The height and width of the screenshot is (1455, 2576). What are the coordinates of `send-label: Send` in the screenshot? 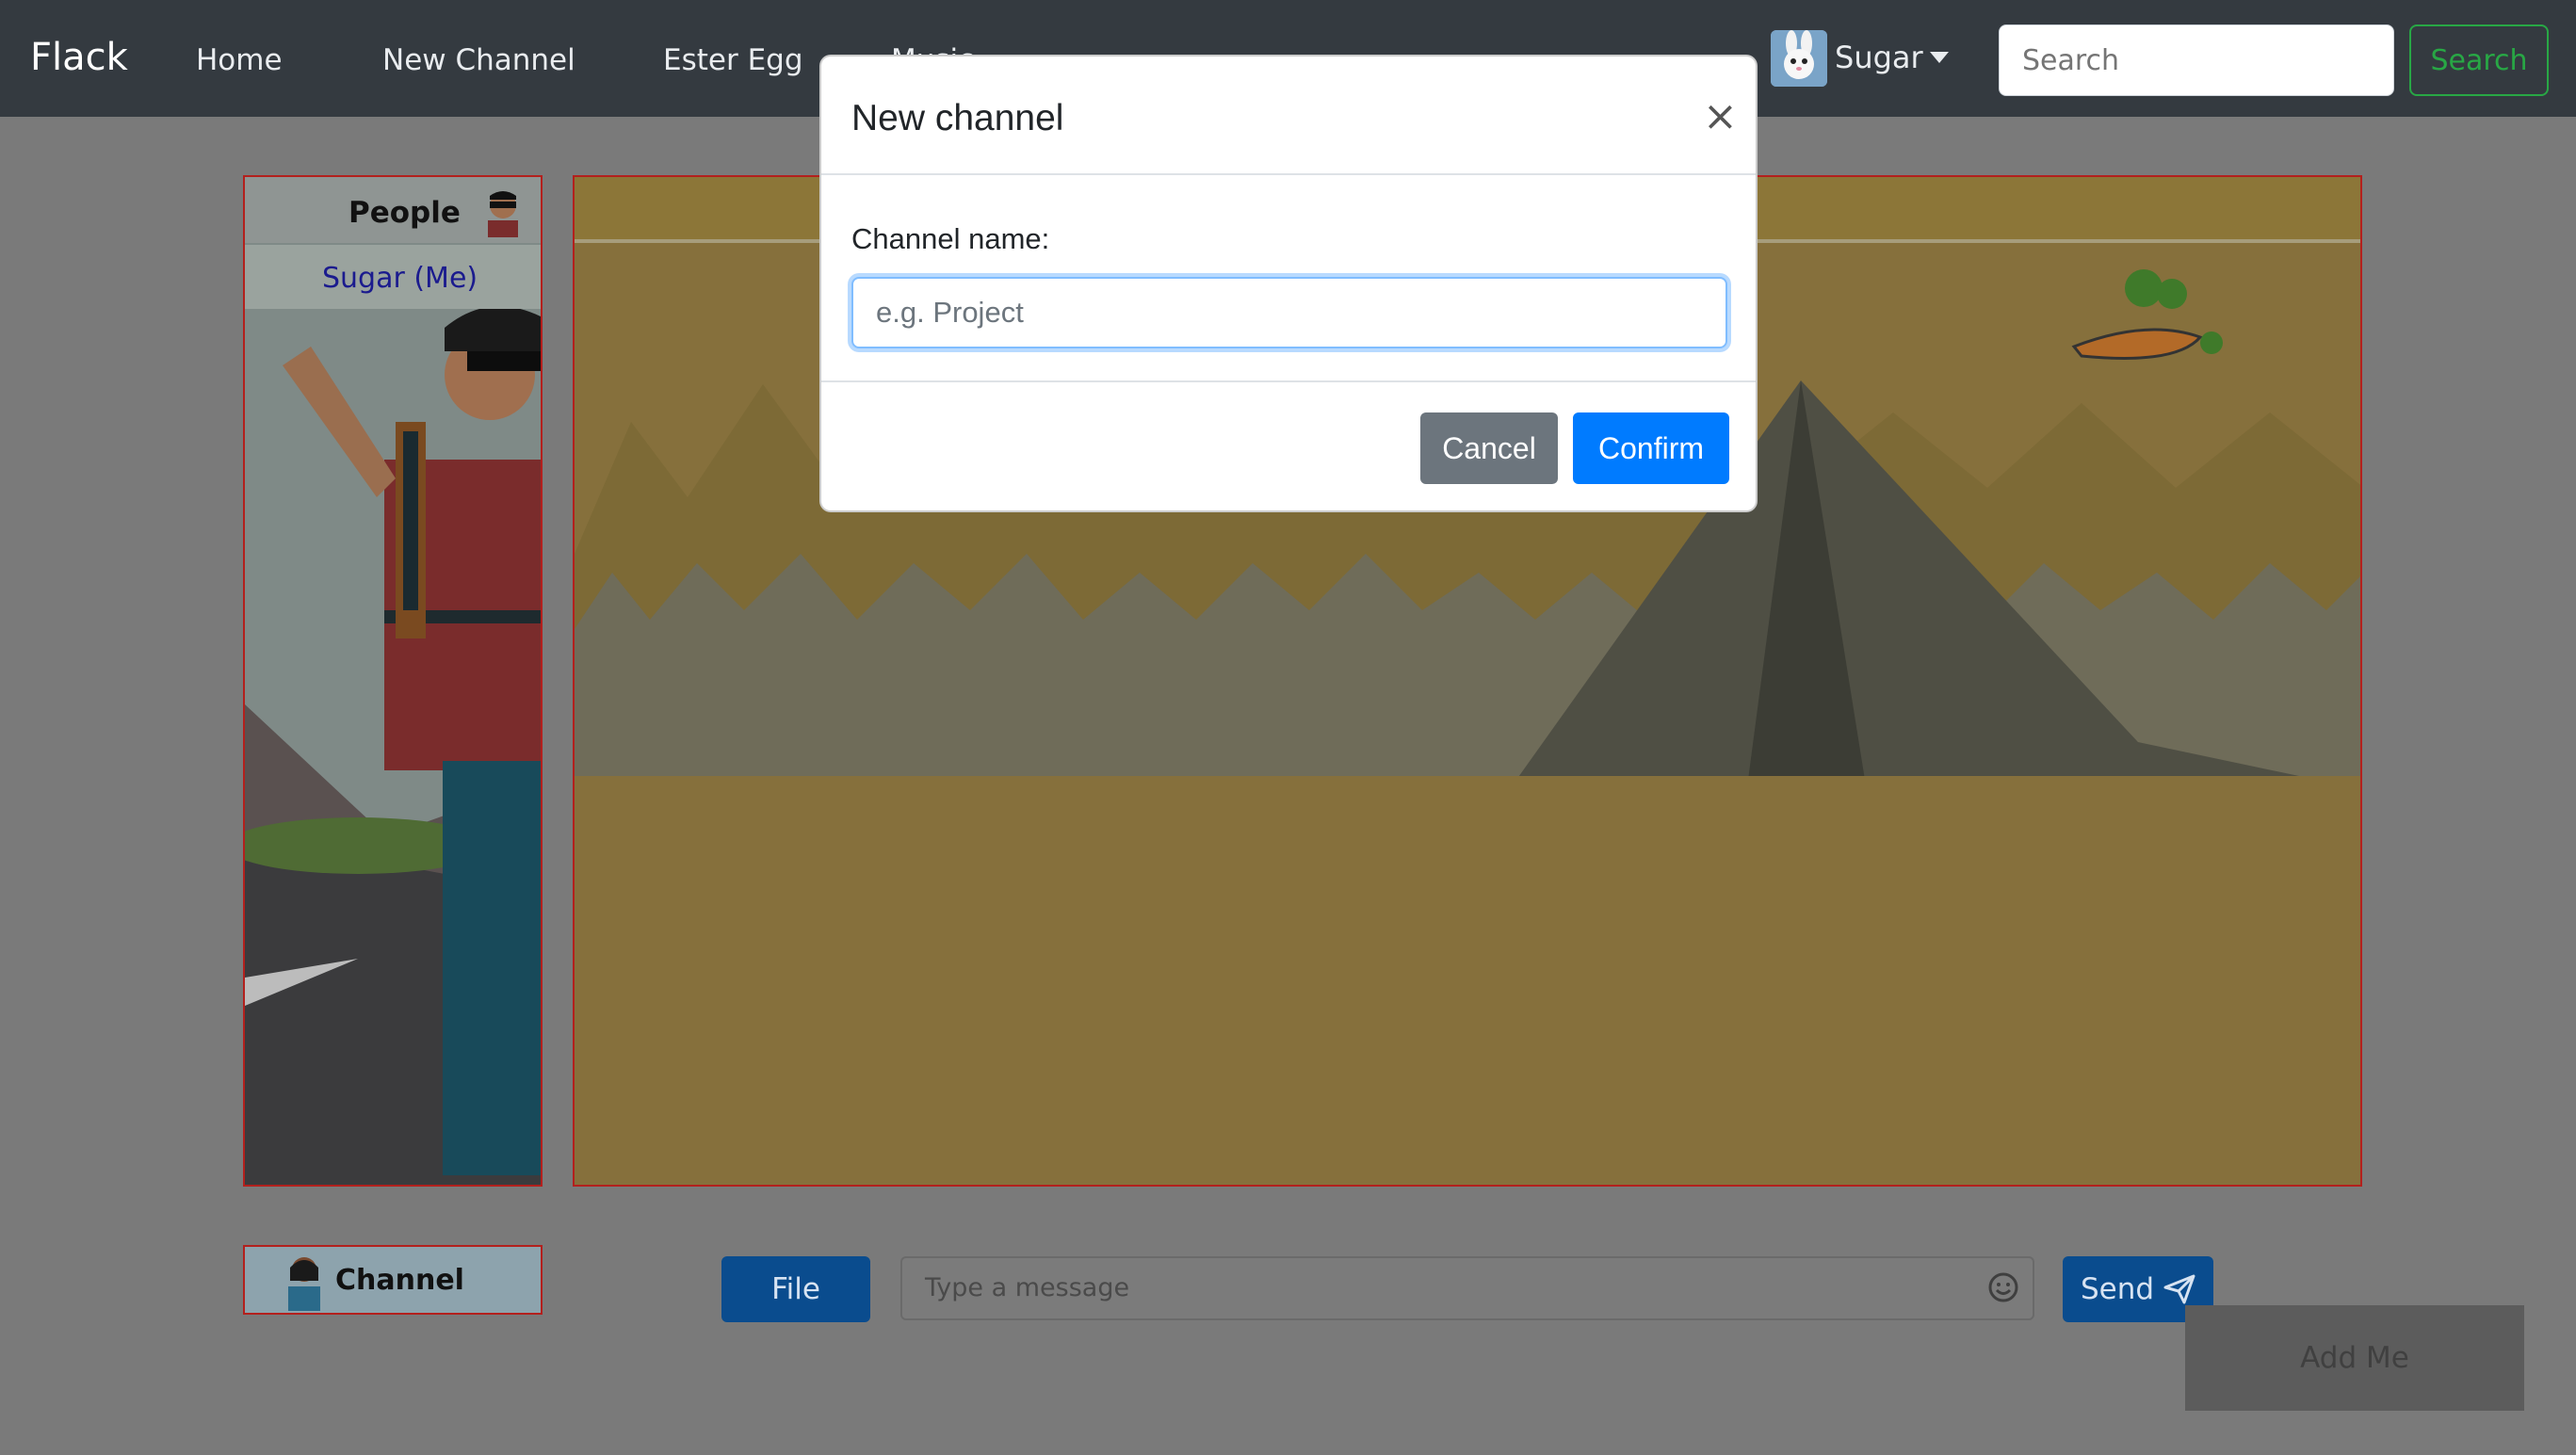 It's located at (2117, 1289).